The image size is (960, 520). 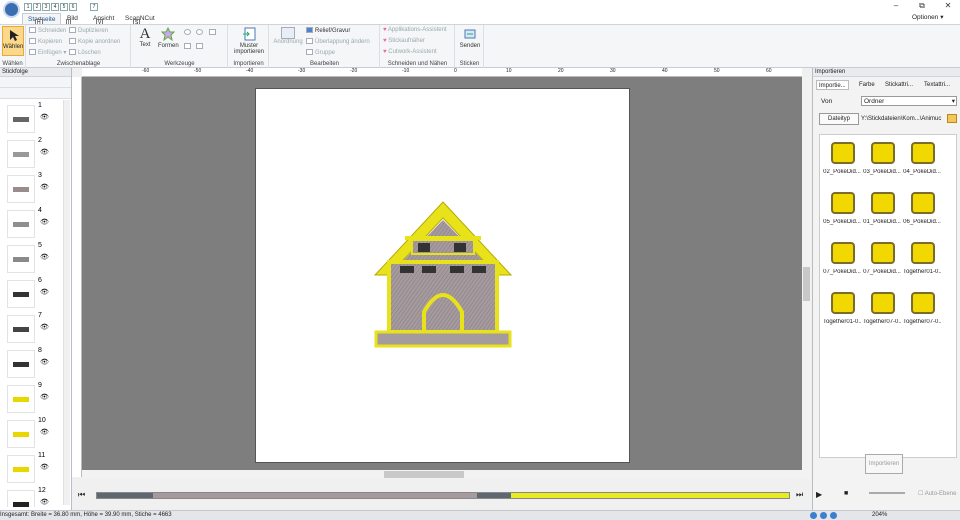 I want to click on fit-view-button, so click(x=213, y=32).